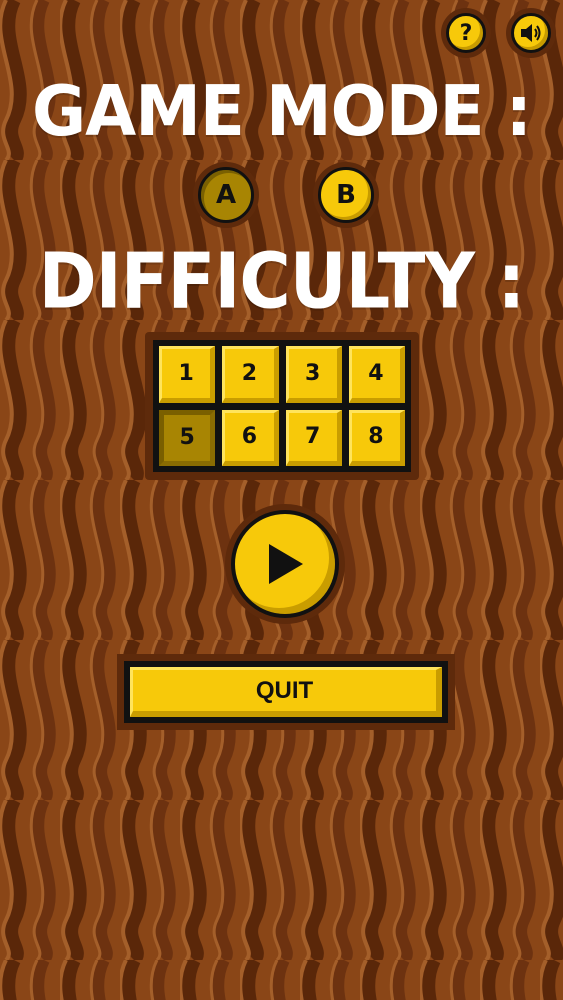 The height and width of the screenshot is (1000, 563). Describe the element at coordinates (282, 281) in the screenshot. I see `difficulty-heading: DIFFICULTY :` at that location.